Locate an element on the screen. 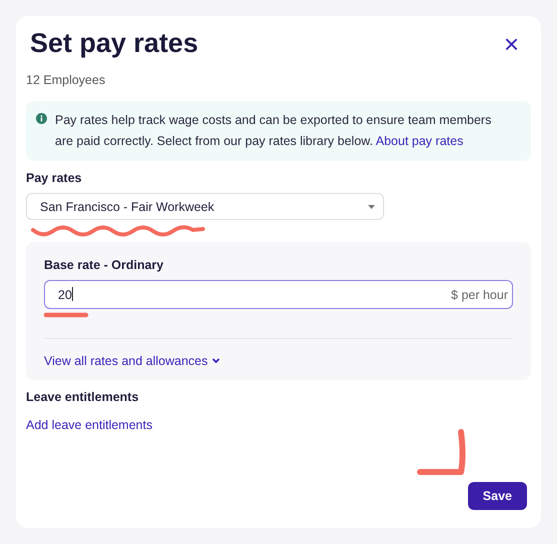  chevron-down-icon is located at coordinates (216, 361).